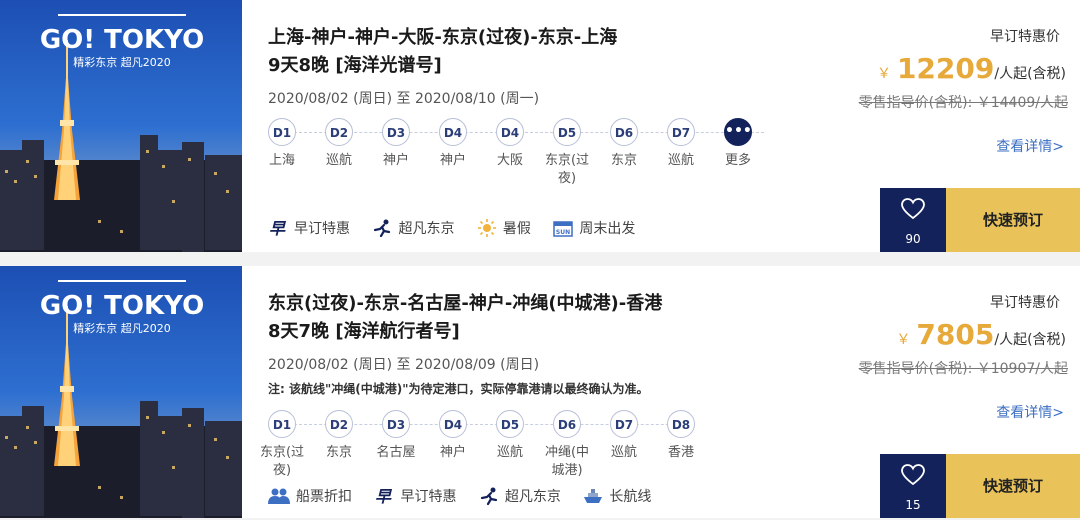 The height and width of the screenshot is (520, 1080). What do you see at coordinates (486, 228) in the screenshot?
I see `sun-icon` at bounding box center [486, 228].